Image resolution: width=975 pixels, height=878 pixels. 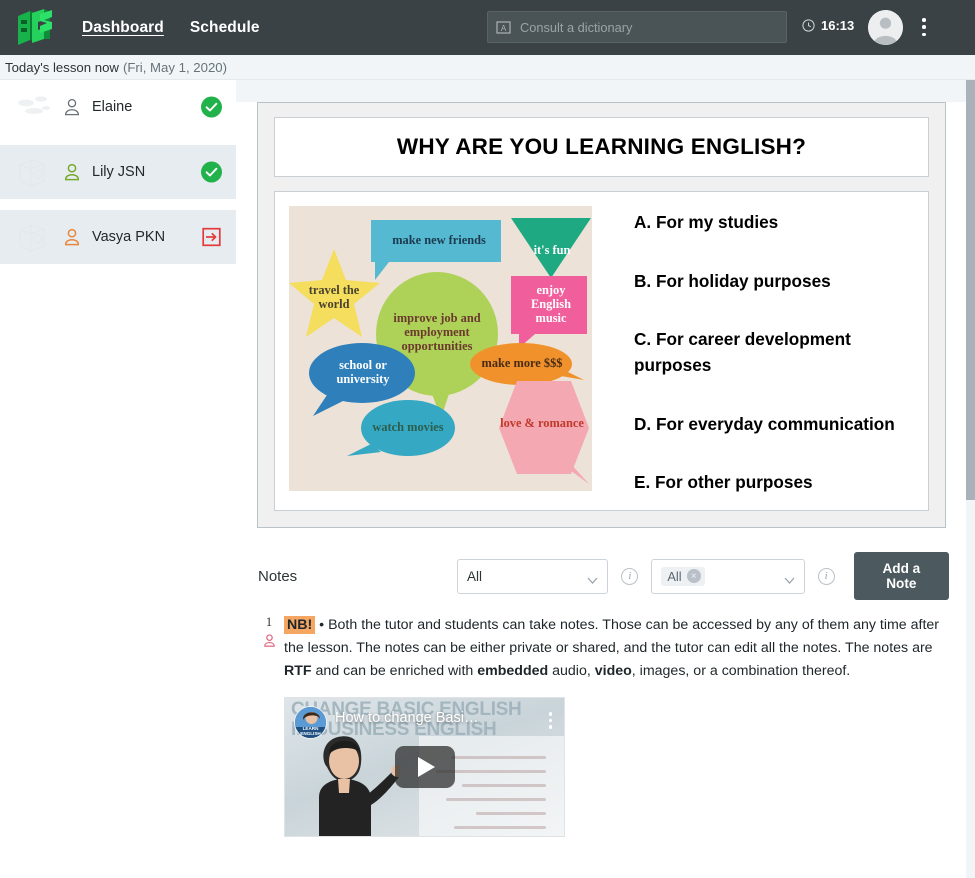 I want to click on answer-option-e: E. For other purposes, so click(x=723, y=482).